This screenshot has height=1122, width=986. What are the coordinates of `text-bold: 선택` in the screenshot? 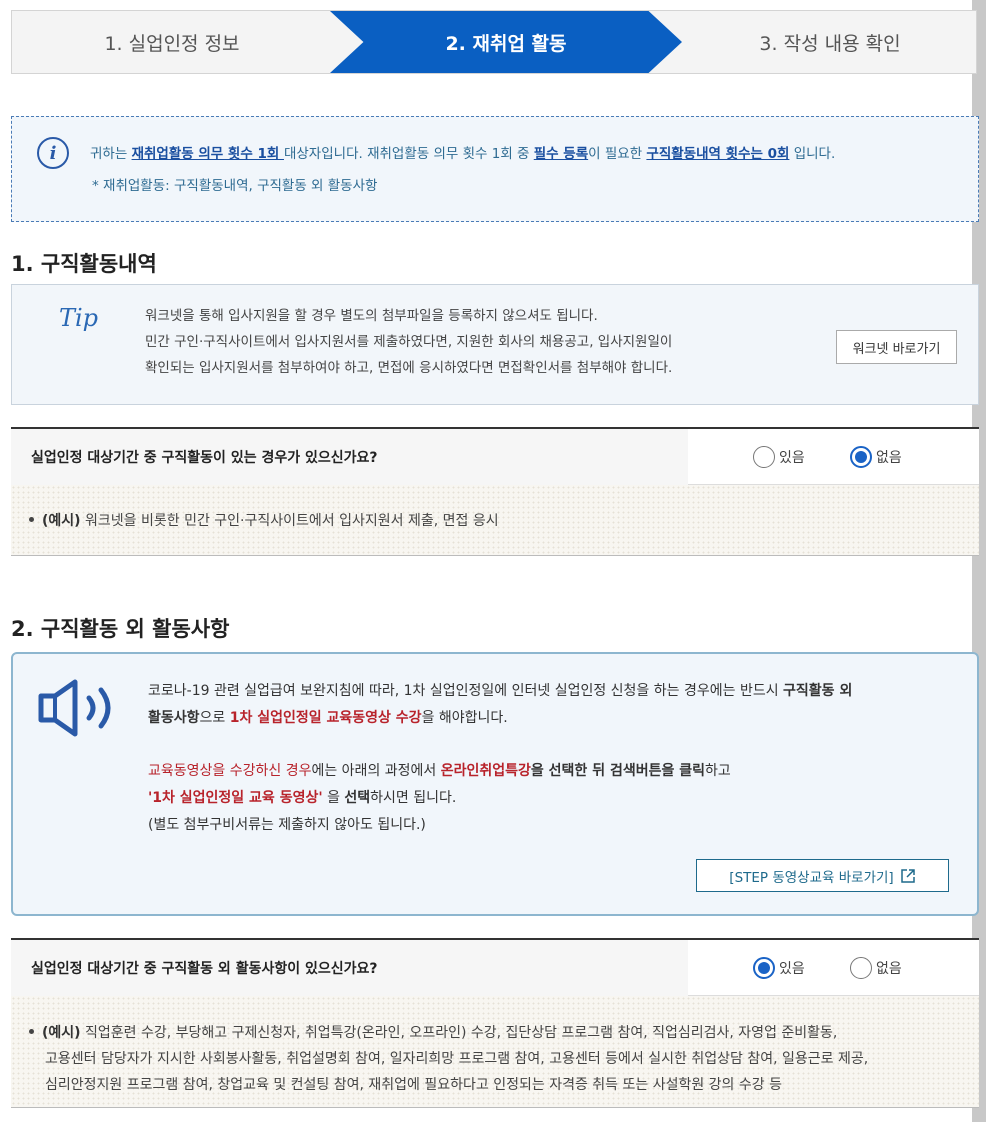 It's located at (357, 798).